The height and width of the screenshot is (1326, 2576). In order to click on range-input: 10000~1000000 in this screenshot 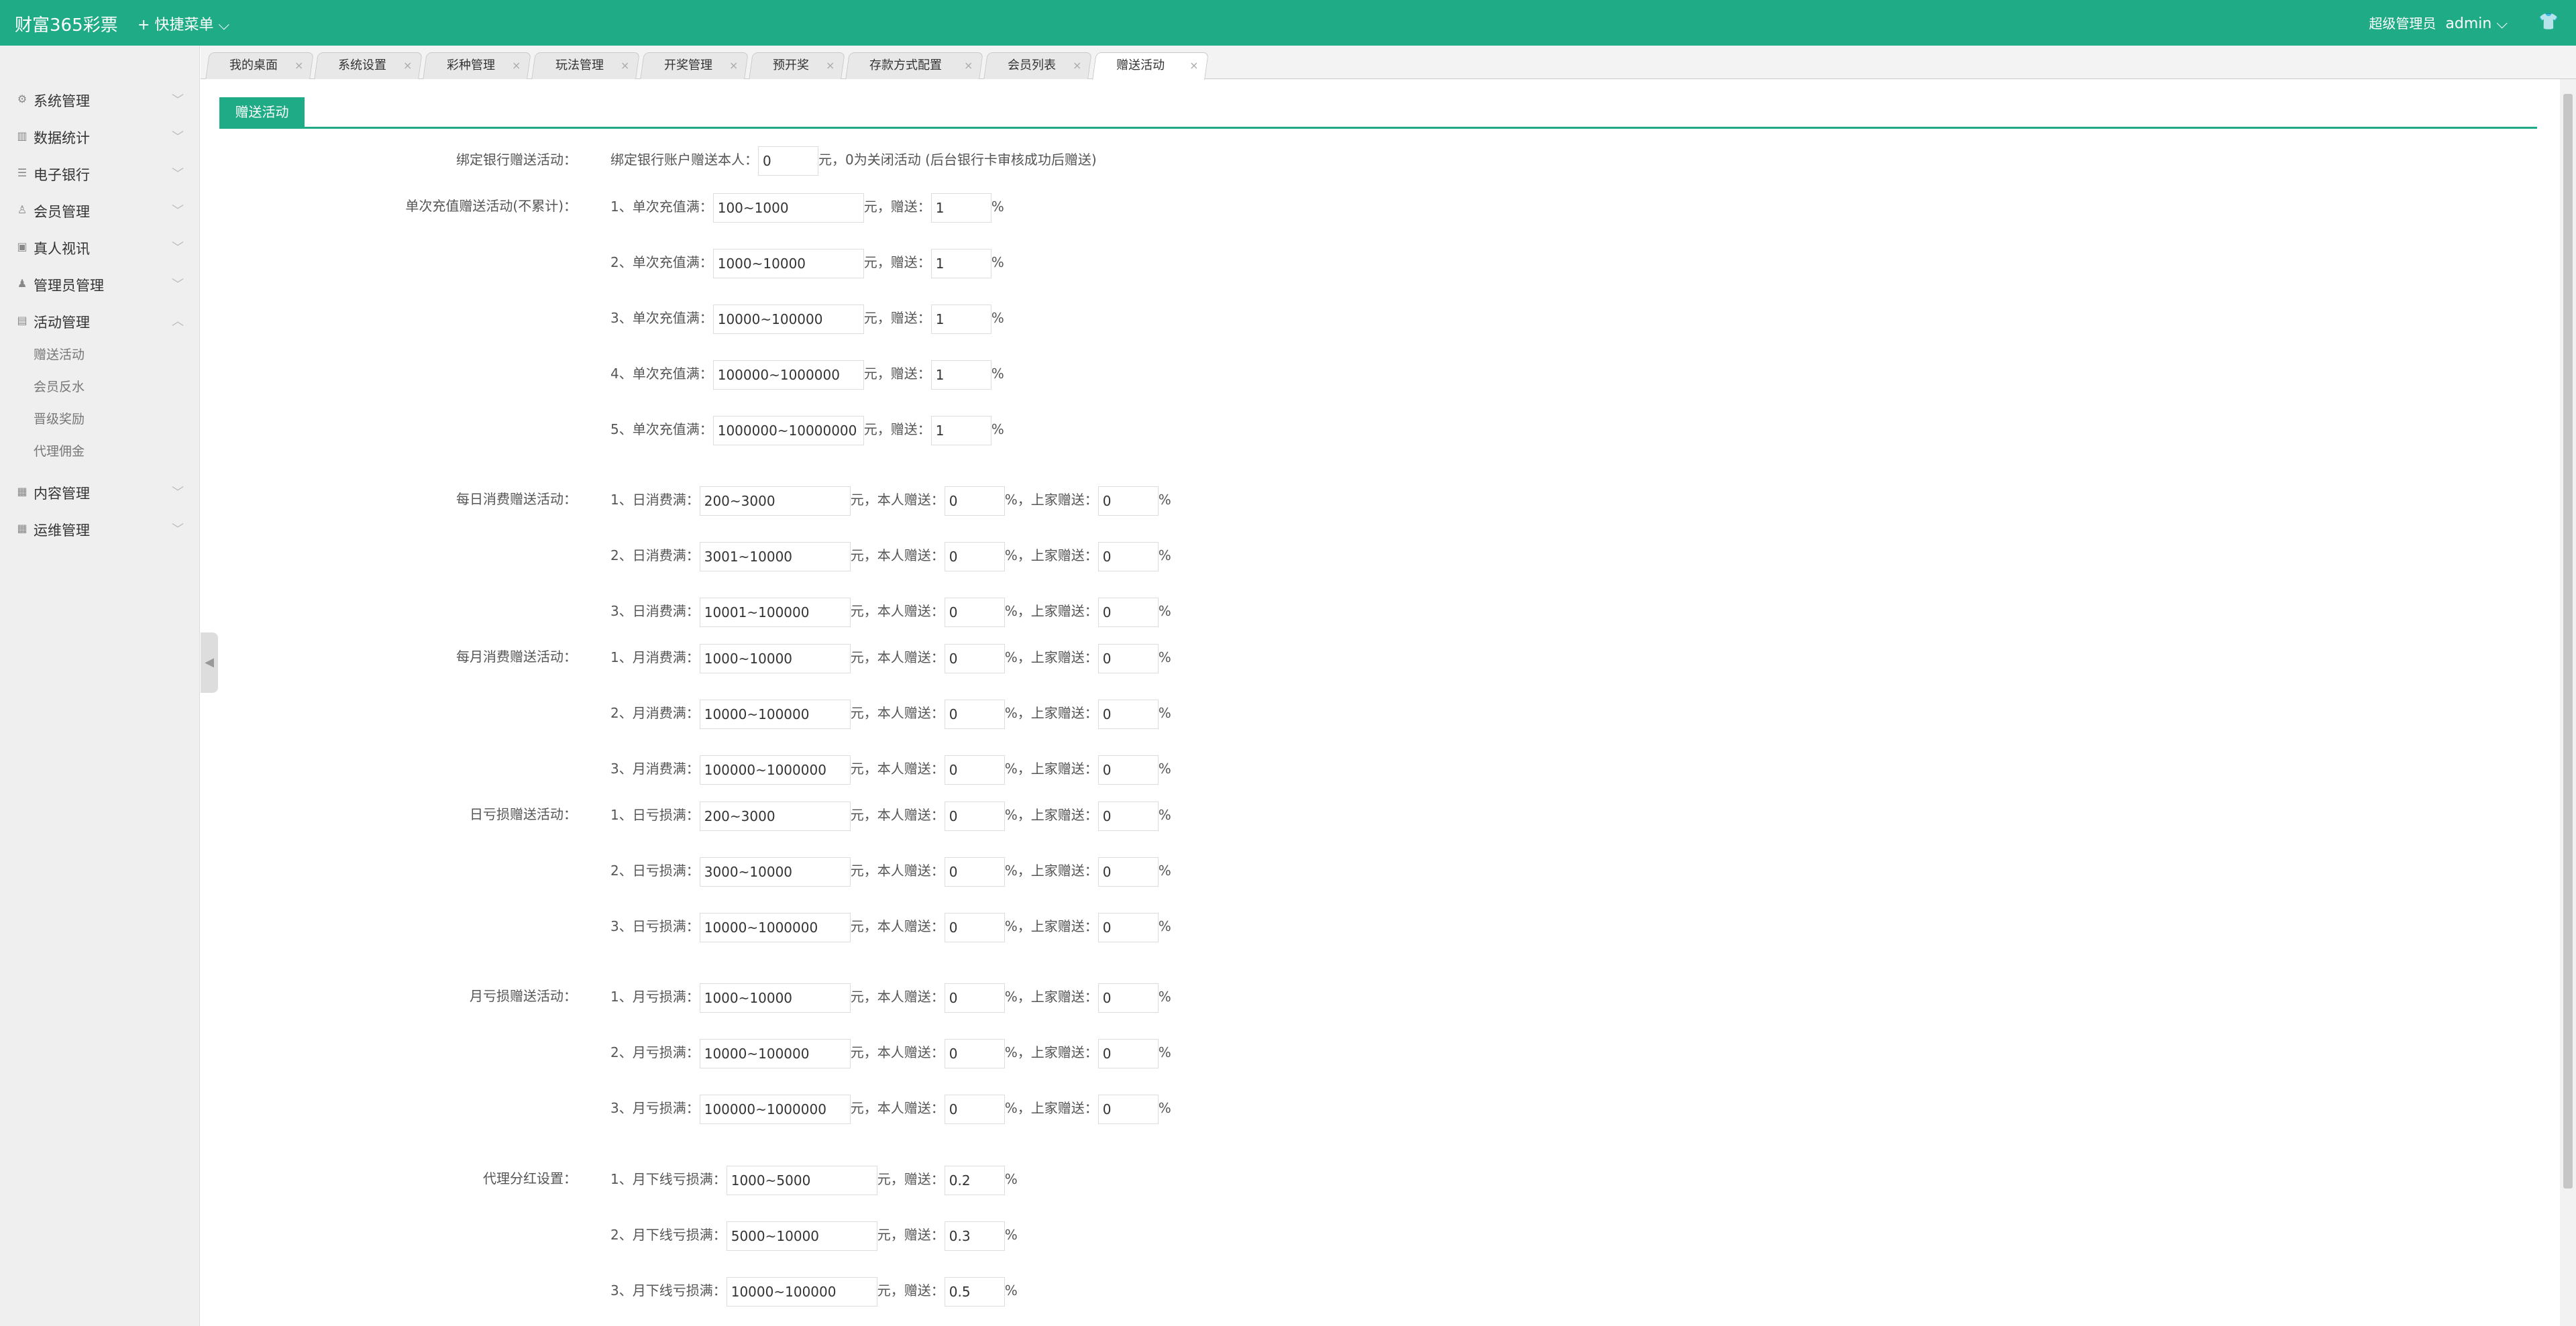, I will do `click(775, 927)`.